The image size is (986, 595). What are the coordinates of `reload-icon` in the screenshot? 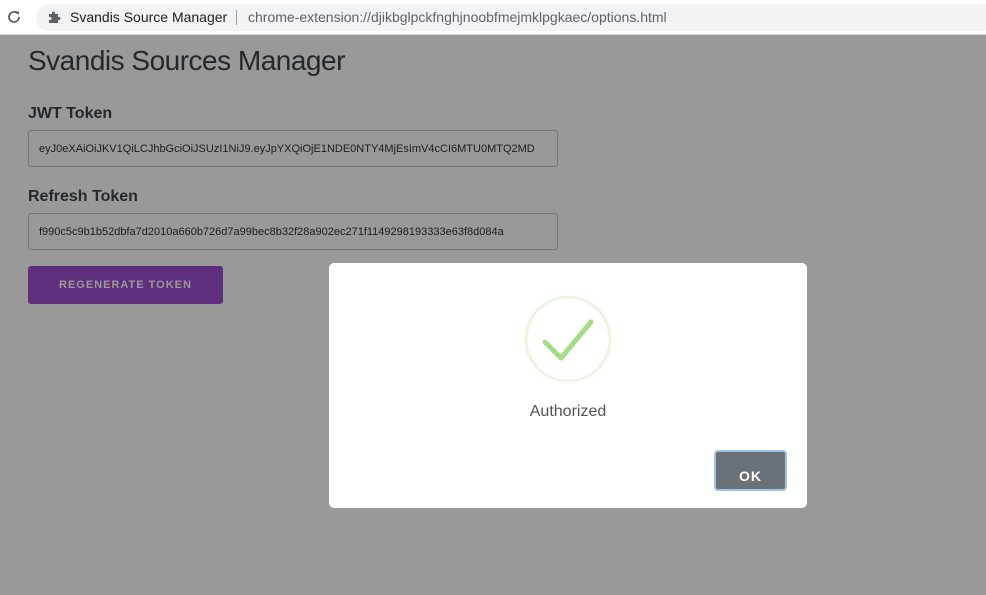 It's located at (14, 17).